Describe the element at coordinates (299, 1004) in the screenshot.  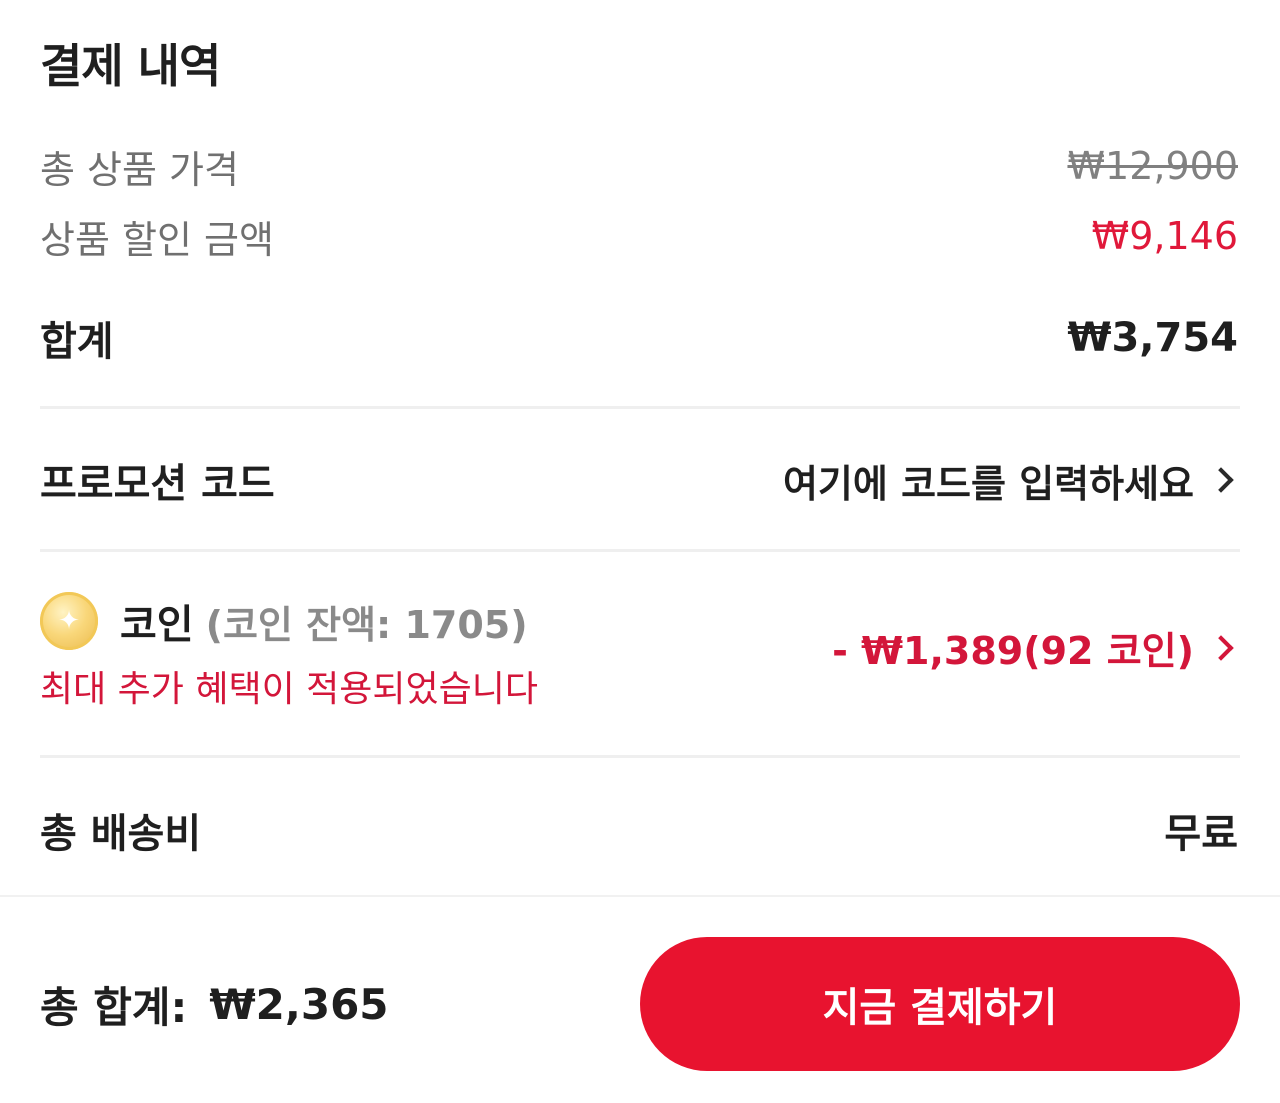
I see `grand-total-value: ₩2,365` at that location.